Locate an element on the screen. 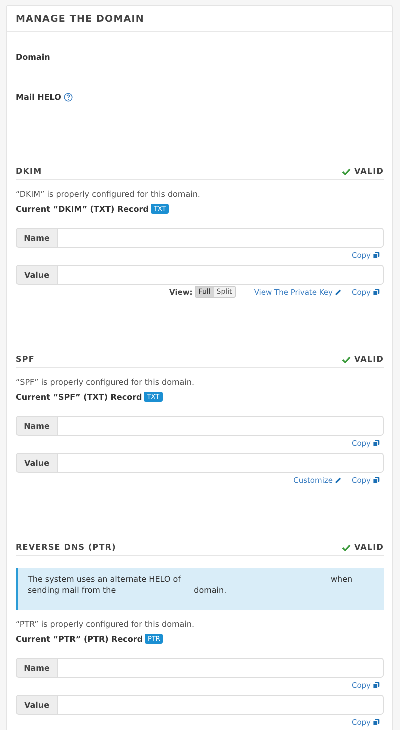 Image resolution: width=400 pixels, height=730 pixels. alert-text: The system uses an alternate HELO of when sending mail from the domain. is located at coordinates (190, 585).